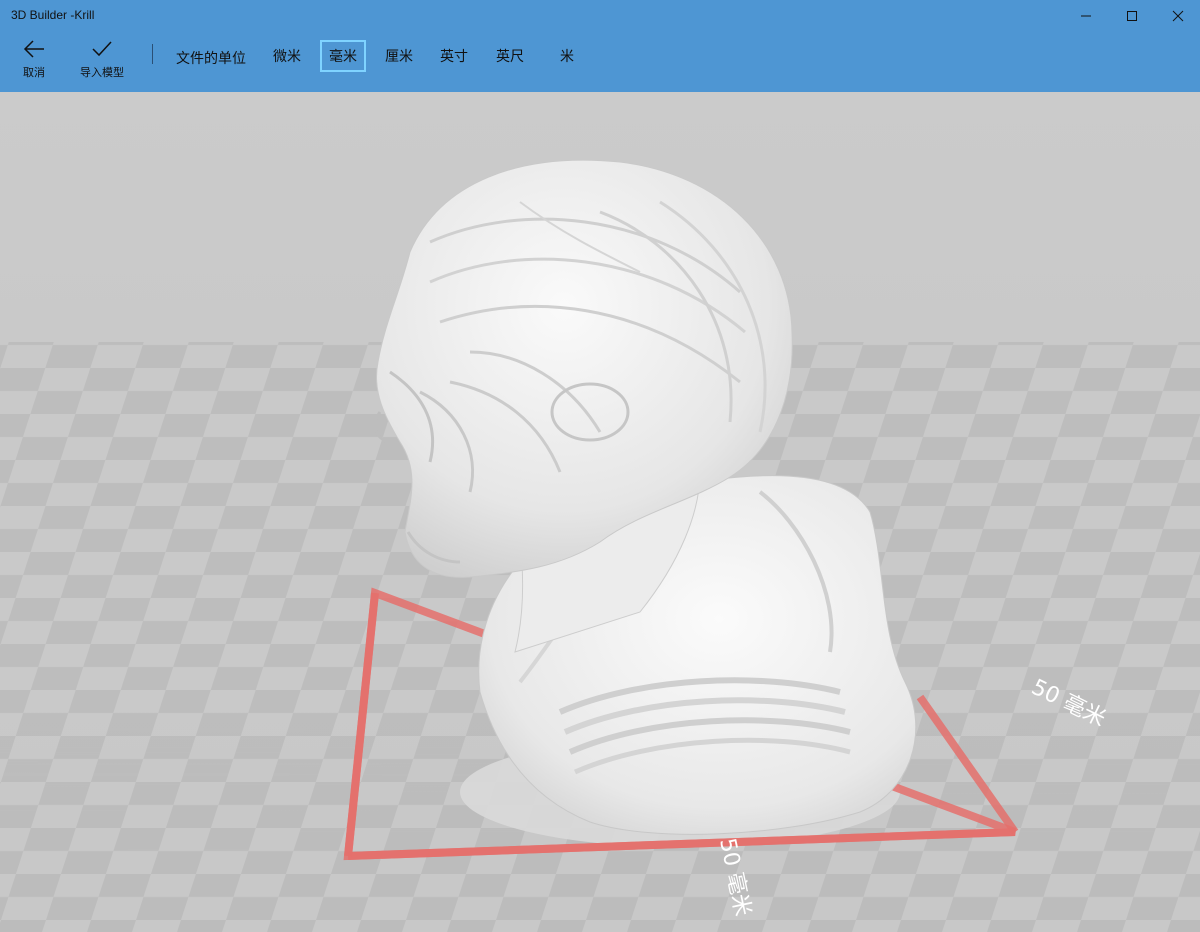 Image resolution: width=1200 pixels, height=932 pixels. Describe the element at coordinates (33, 49) in the screenshot. I see `back-arrow-icon` at that location.